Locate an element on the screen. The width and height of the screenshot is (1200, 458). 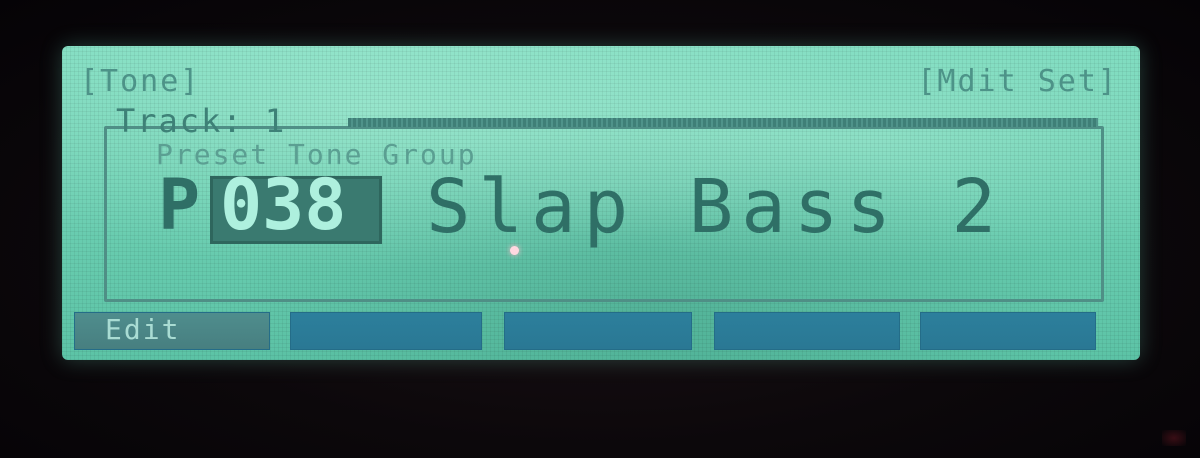
tone-bank-prefix: P is located at coordinates (179, 205).